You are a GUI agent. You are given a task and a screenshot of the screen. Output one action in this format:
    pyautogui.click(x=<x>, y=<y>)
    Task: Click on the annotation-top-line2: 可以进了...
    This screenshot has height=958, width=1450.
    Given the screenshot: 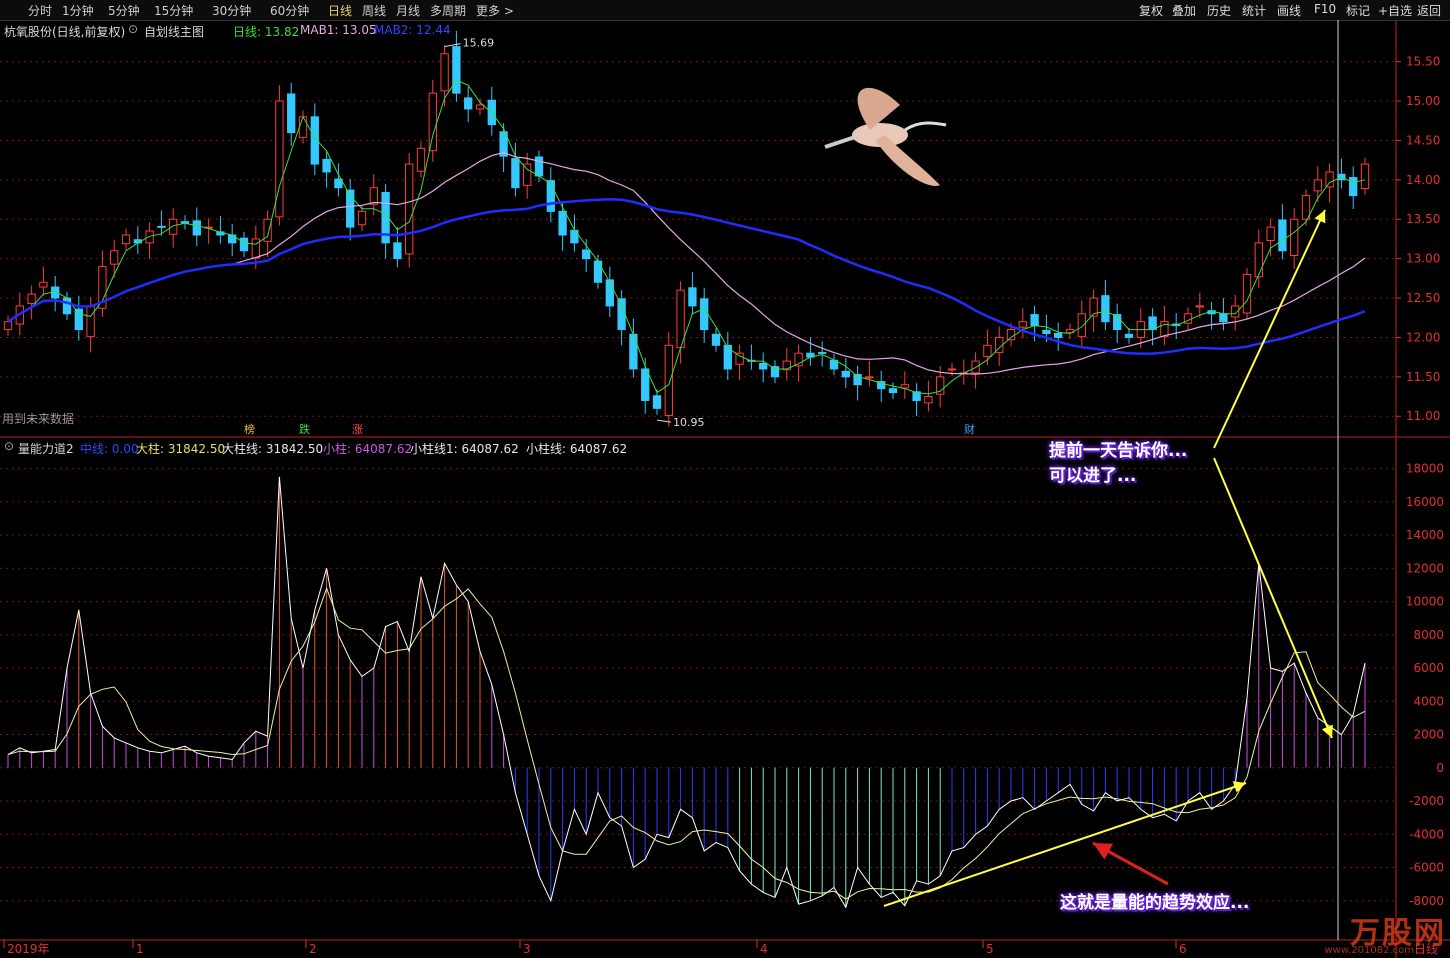 What is the action you would take?
    pyautogui.click(x=1093, y=476)
    